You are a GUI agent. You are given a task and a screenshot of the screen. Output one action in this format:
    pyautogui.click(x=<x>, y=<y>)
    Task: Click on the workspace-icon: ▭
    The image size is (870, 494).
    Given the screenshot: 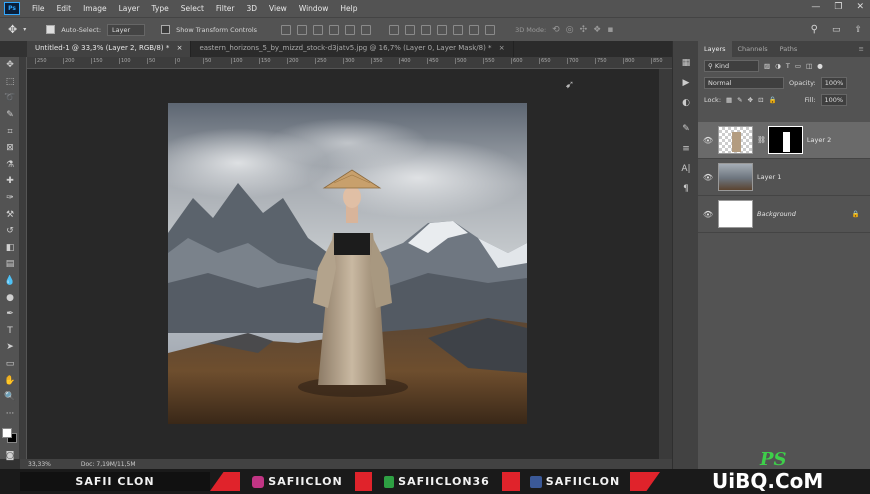 What is the action you would take?
    pyautogui.click(x=836, y=30)
    